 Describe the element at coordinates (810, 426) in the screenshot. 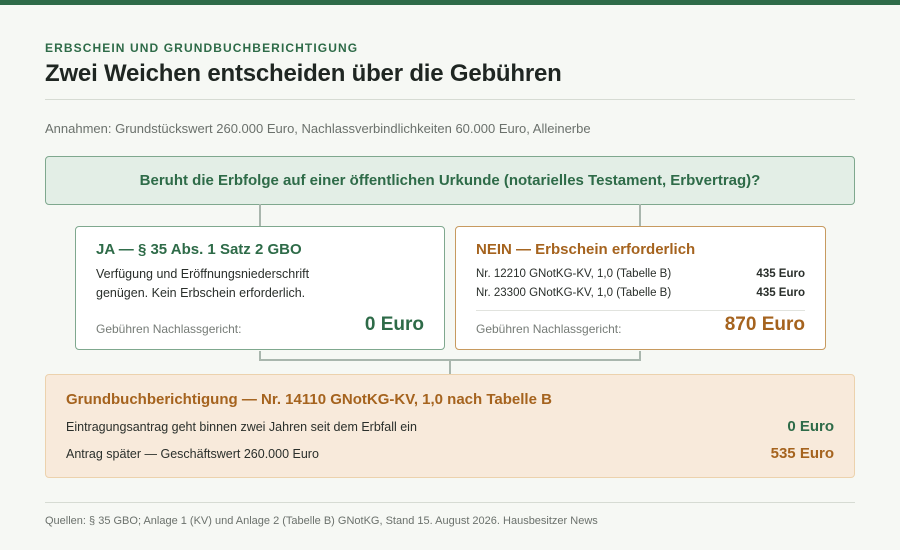

I see `grundbuch-row-value: 0 Euro` at that location.